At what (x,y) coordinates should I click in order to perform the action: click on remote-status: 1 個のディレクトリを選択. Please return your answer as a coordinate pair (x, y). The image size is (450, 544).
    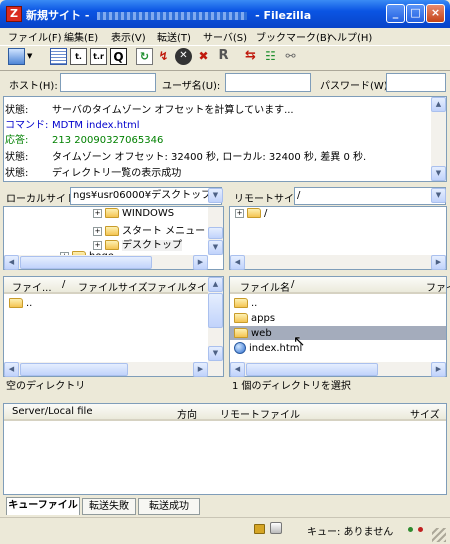
    Looking at the image, I should click on (339, 387).